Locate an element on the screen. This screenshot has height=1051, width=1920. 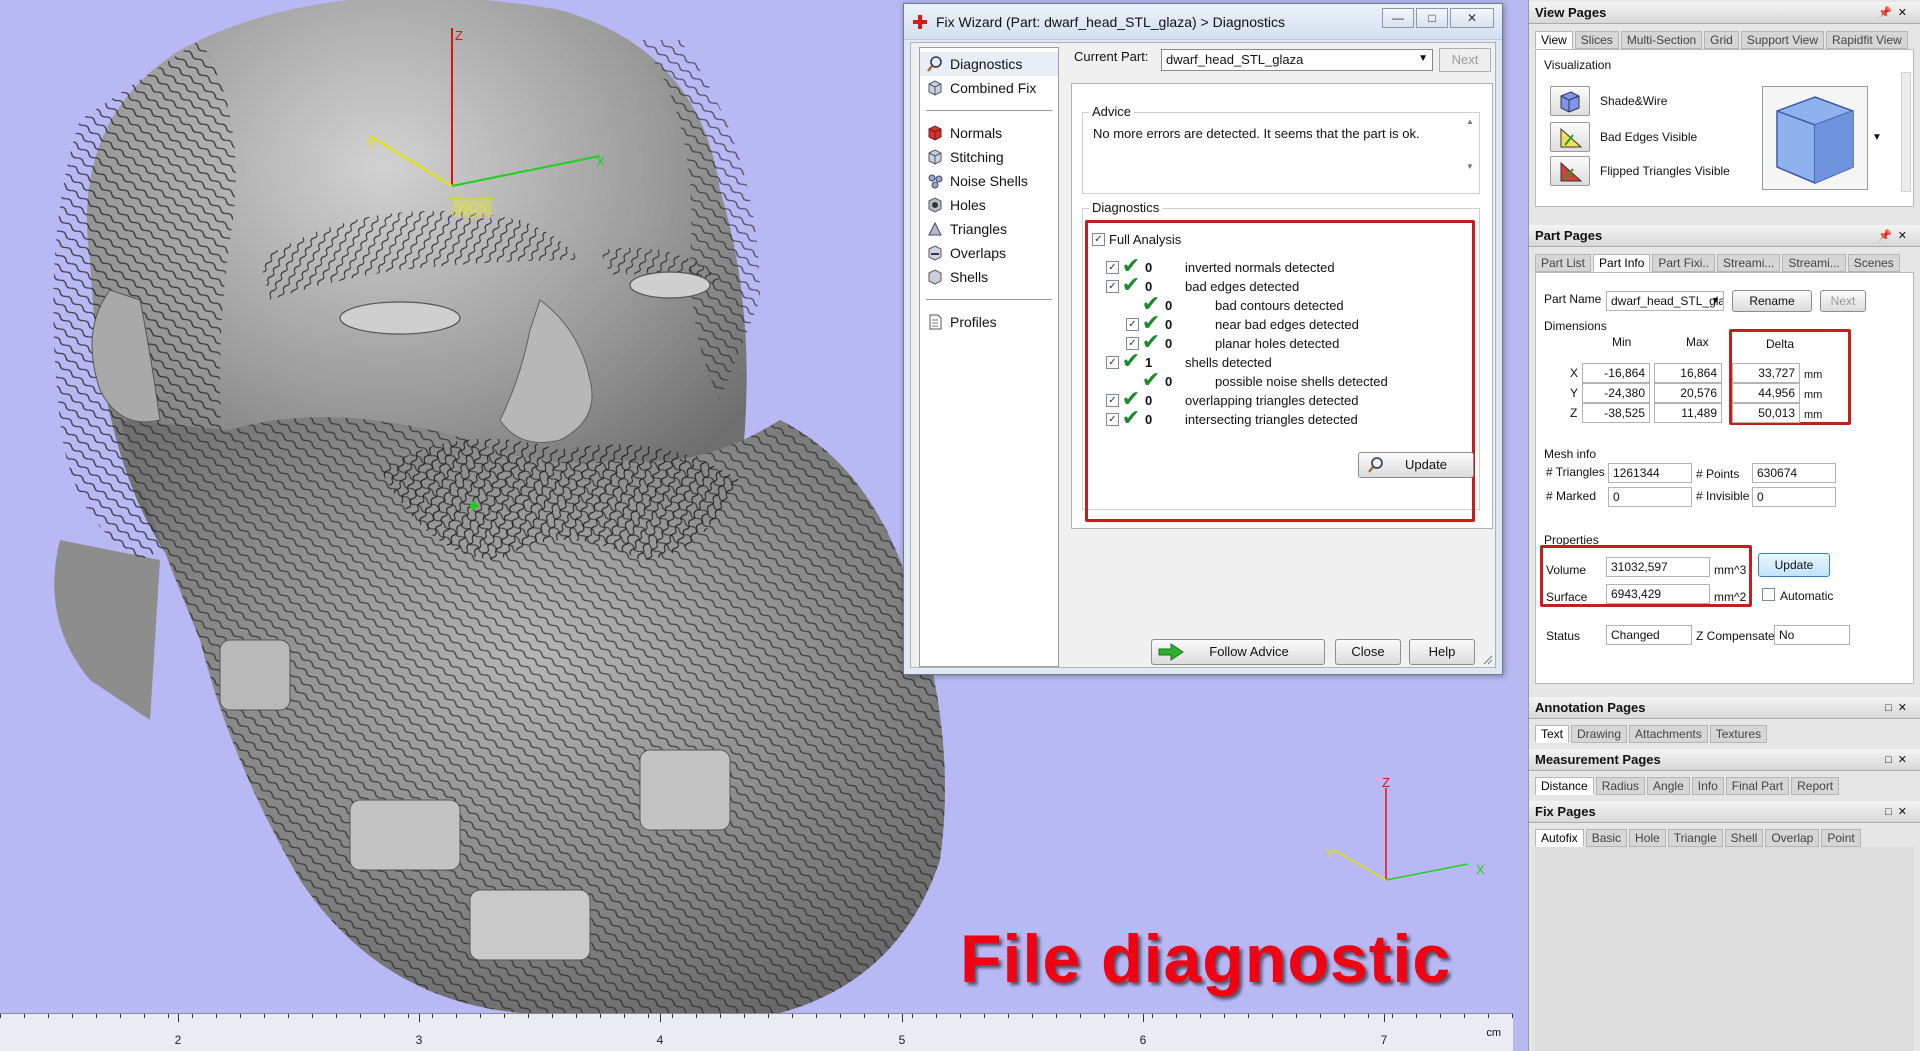
tab-radius: Radius is located at coordinates (1620, 786).